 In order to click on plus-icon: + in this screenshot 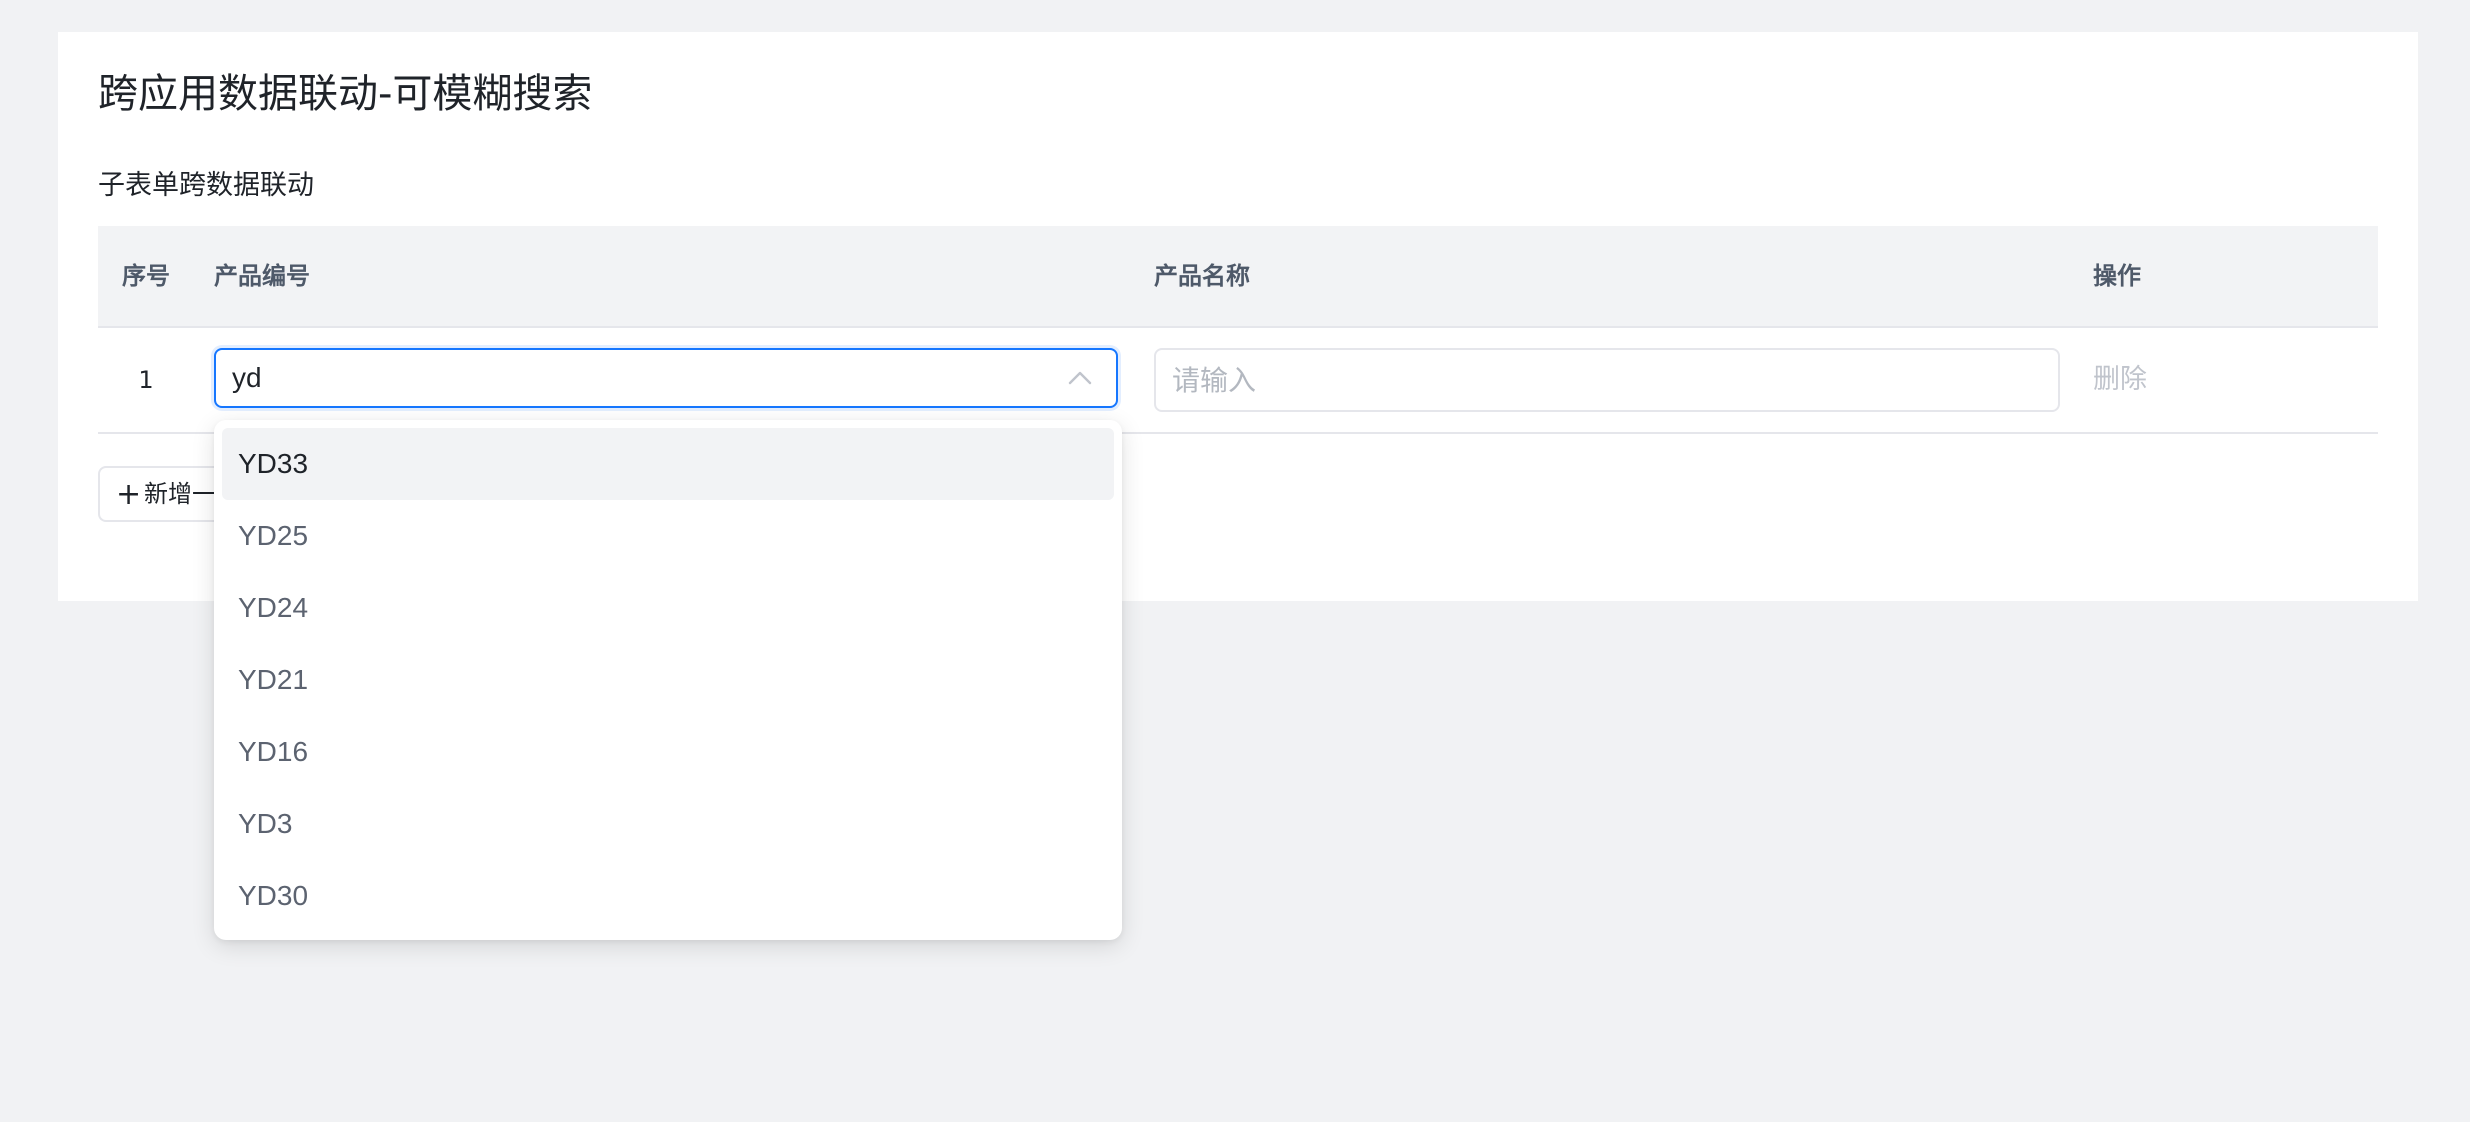, I will do `click(129, 494)`.